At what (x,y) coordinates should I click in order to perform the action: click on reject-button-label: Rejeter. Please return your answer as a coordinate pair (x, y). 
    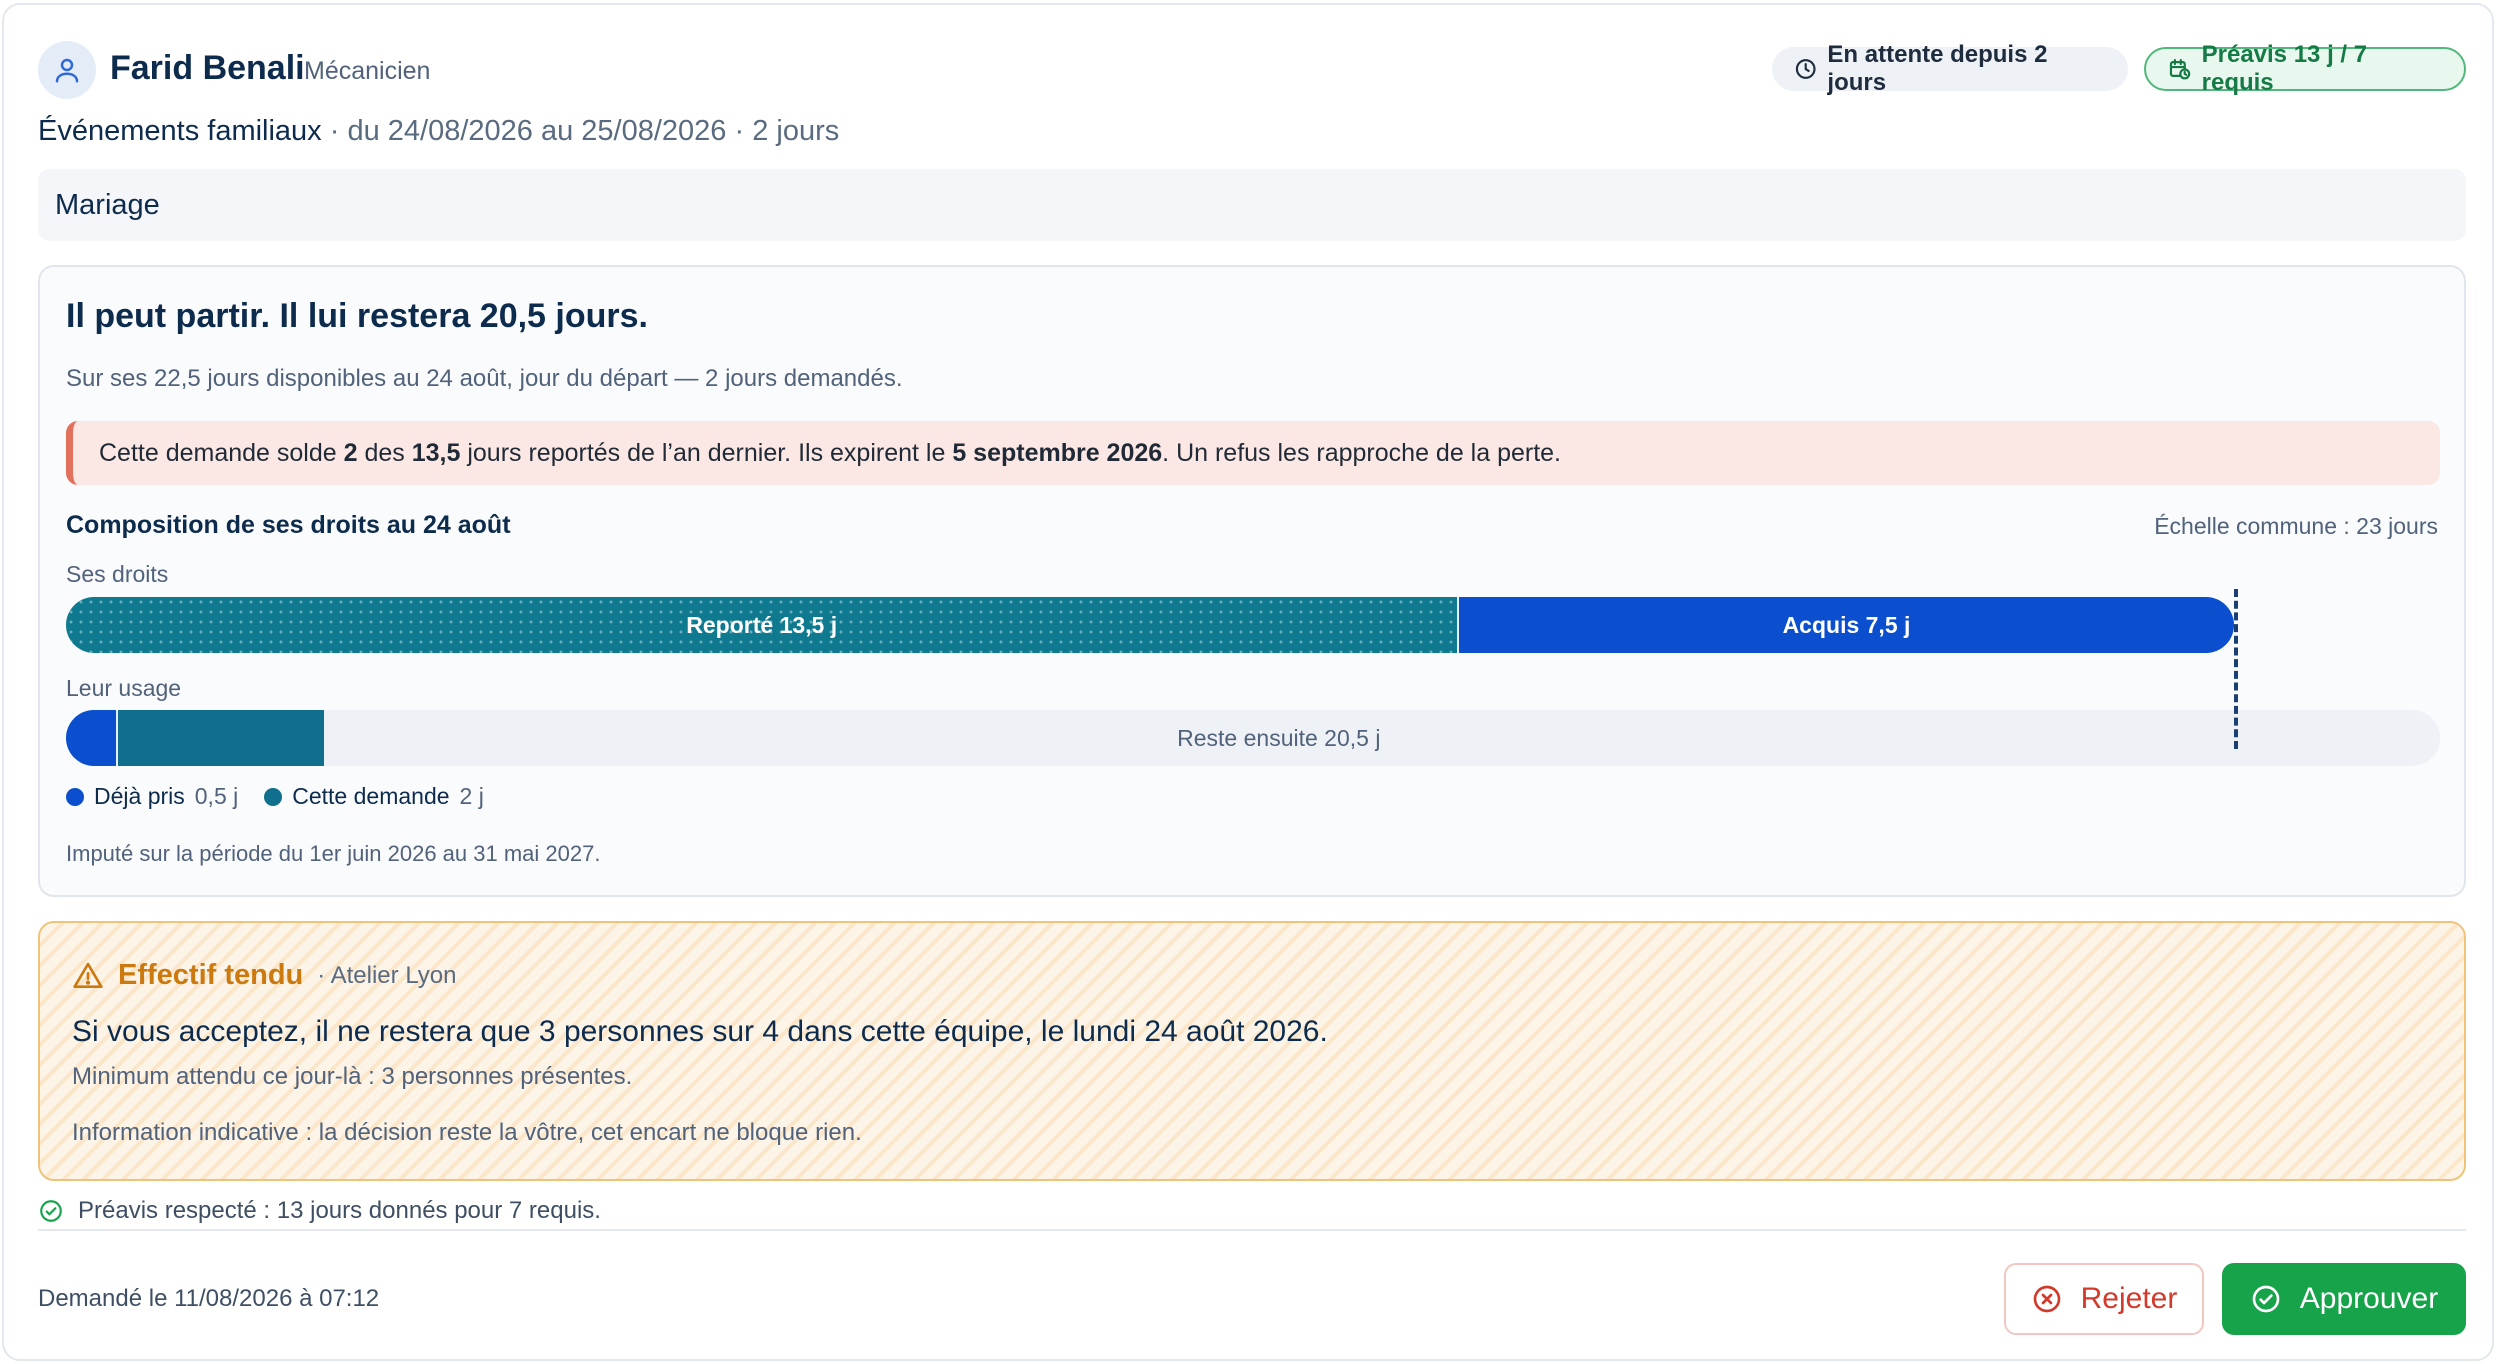
    Looking at the image, I should click on (2129, 1298).